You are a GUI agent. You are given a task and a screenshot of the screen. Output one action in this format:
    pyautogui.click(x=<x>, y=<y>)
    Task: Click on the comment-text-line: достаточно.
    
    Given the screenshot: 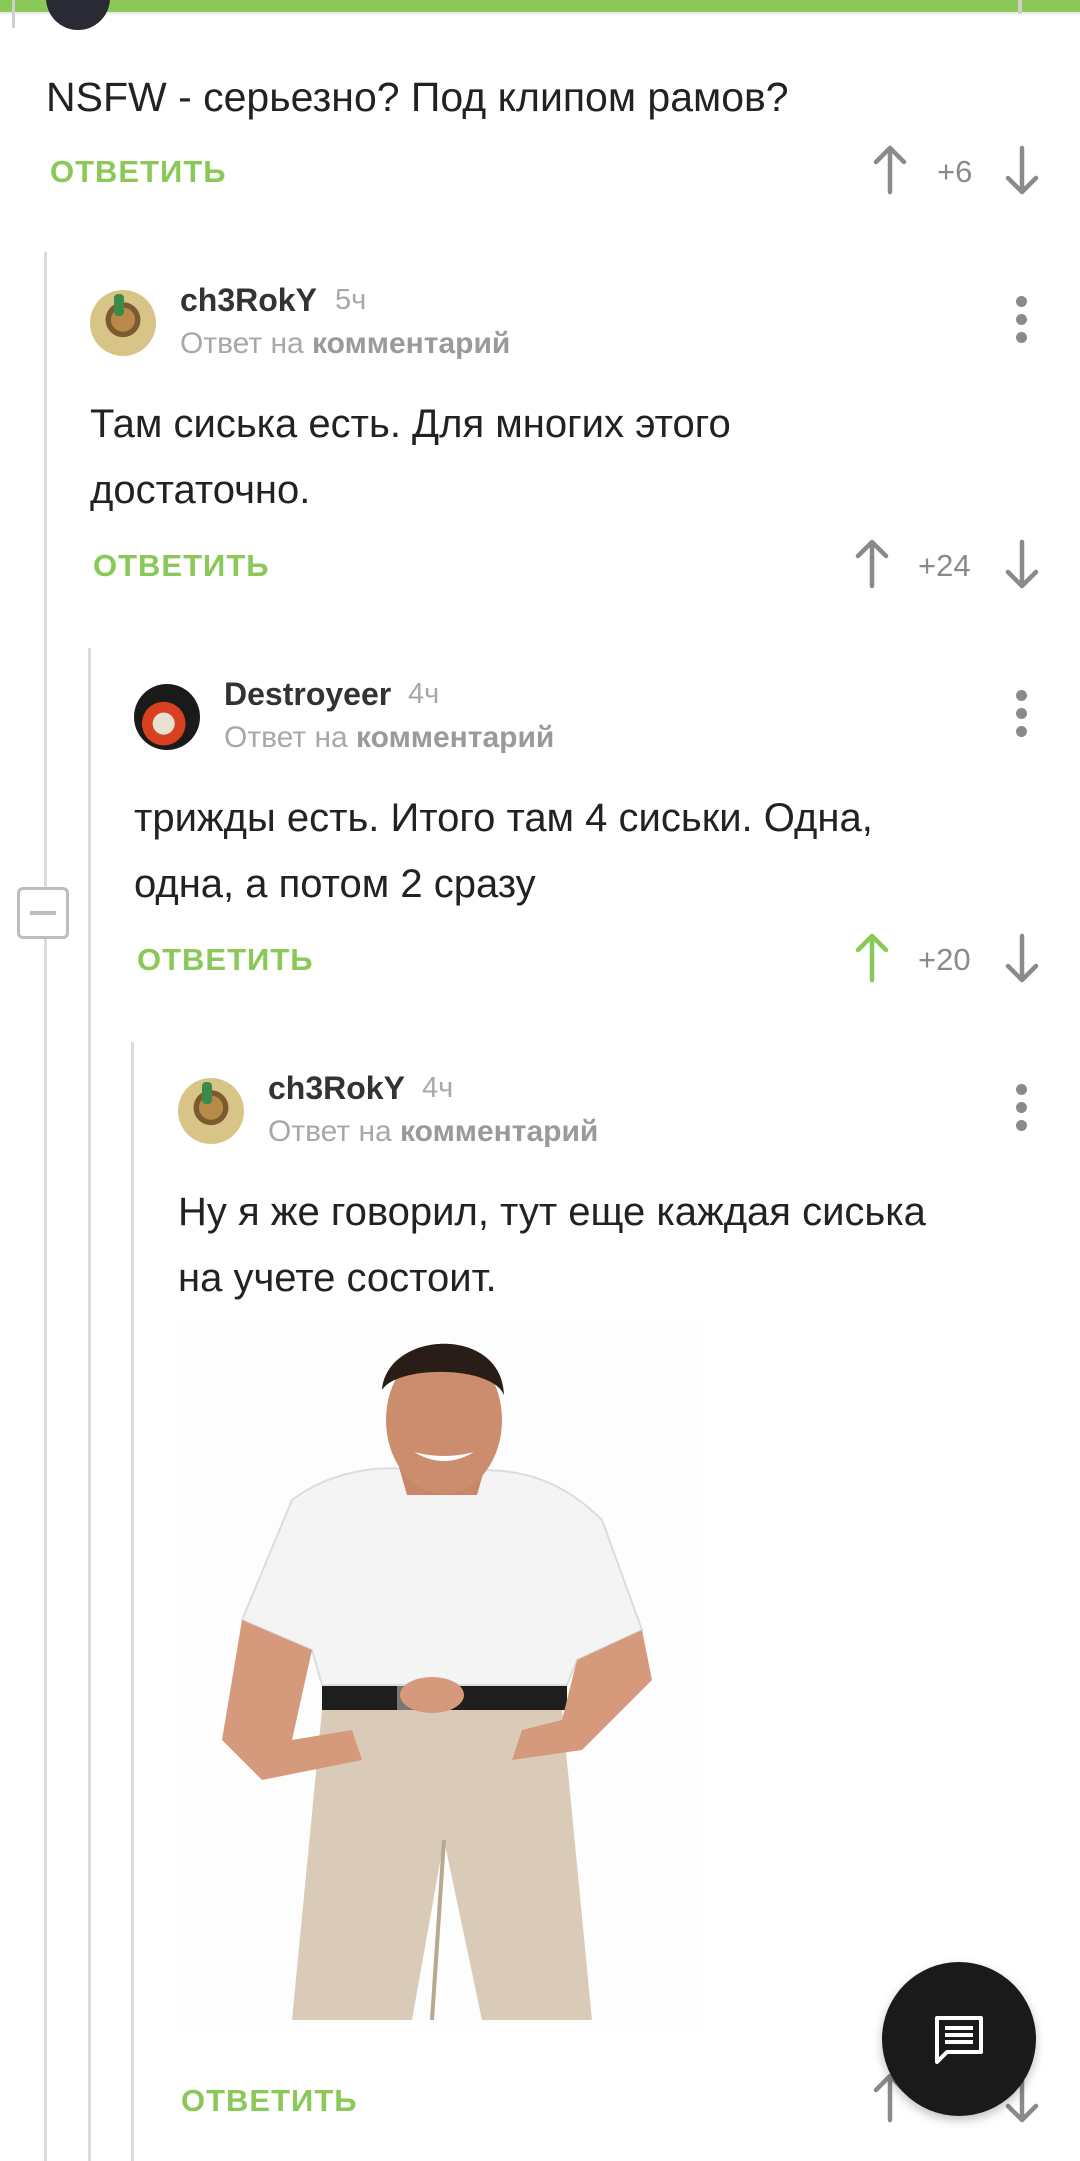 What is the action you would take?
    pyautogui.click(x=200, y=490)
    